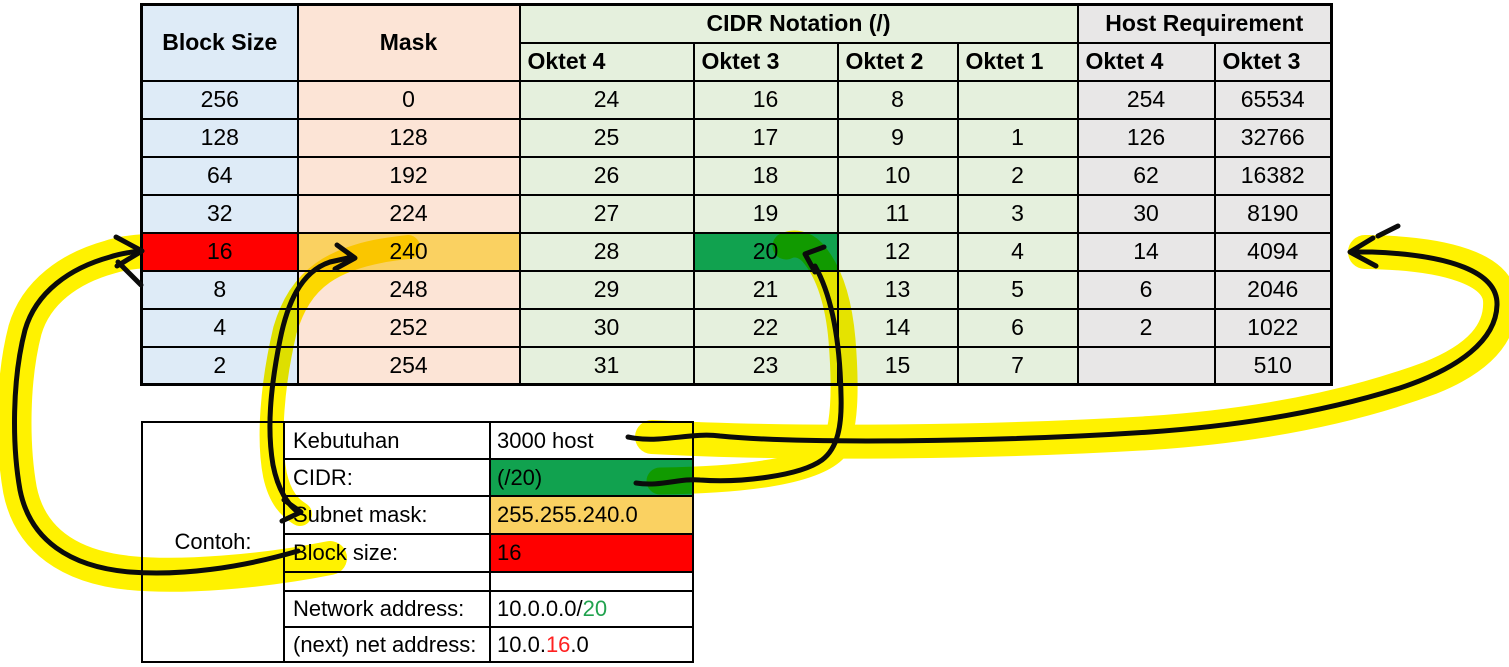 This screenshot has height=667, width=1509. I want to click on cell: 3, so click(1017, 213).